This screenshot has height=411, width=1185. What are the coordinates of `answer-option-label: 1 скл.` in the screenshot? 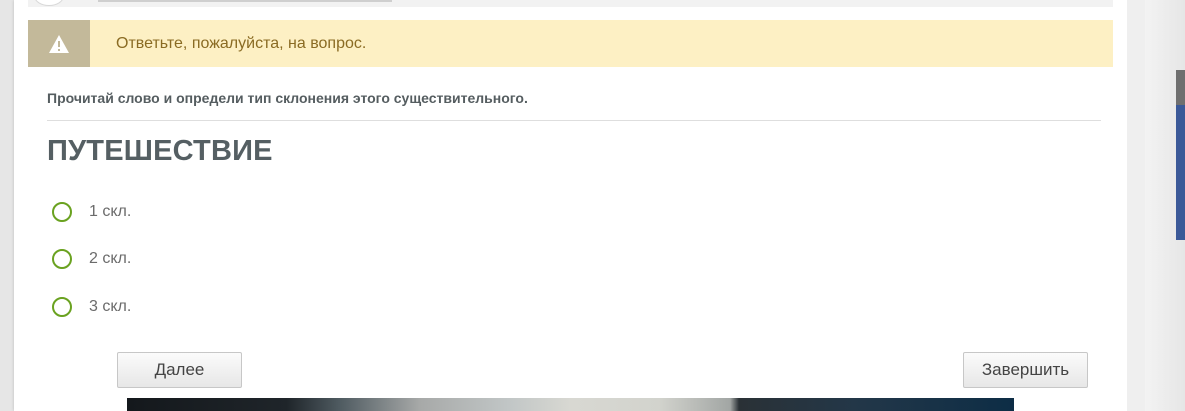 It's located at (110, 211).